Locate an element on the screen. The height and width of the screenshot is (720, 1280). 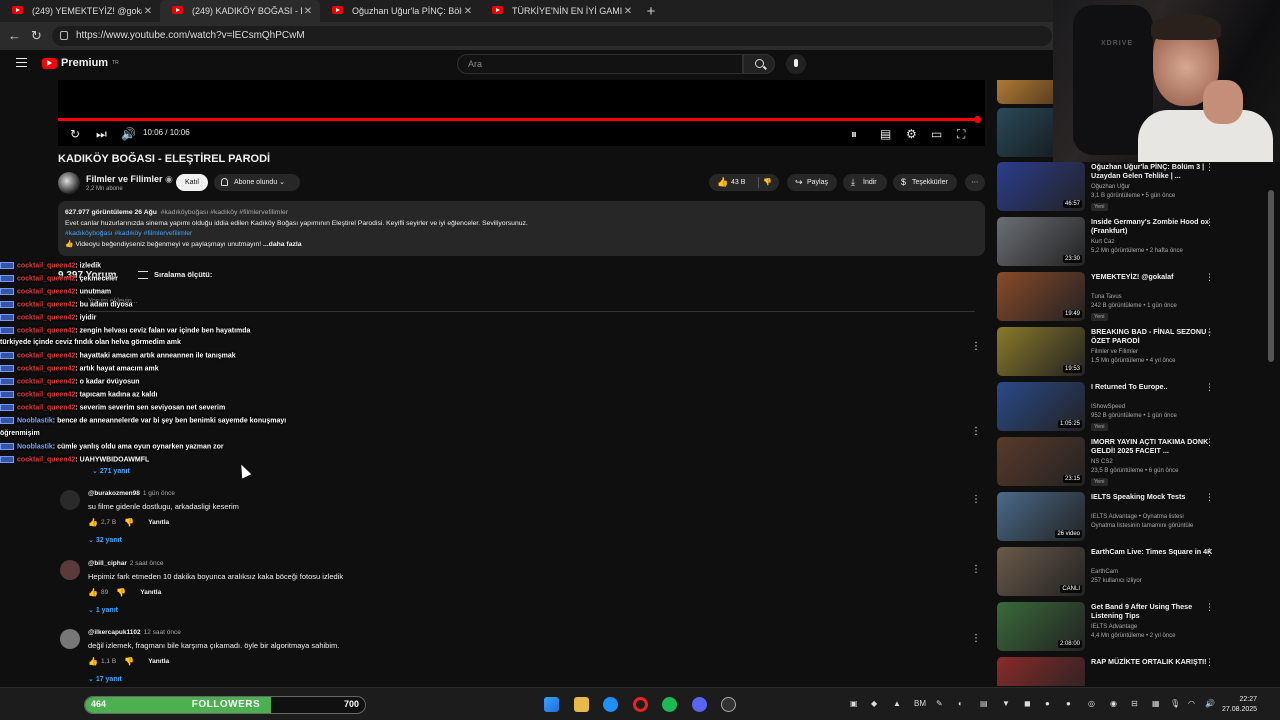
channel-name: Filmler ve Filimler ◉ is located at coordinates (129, 179).